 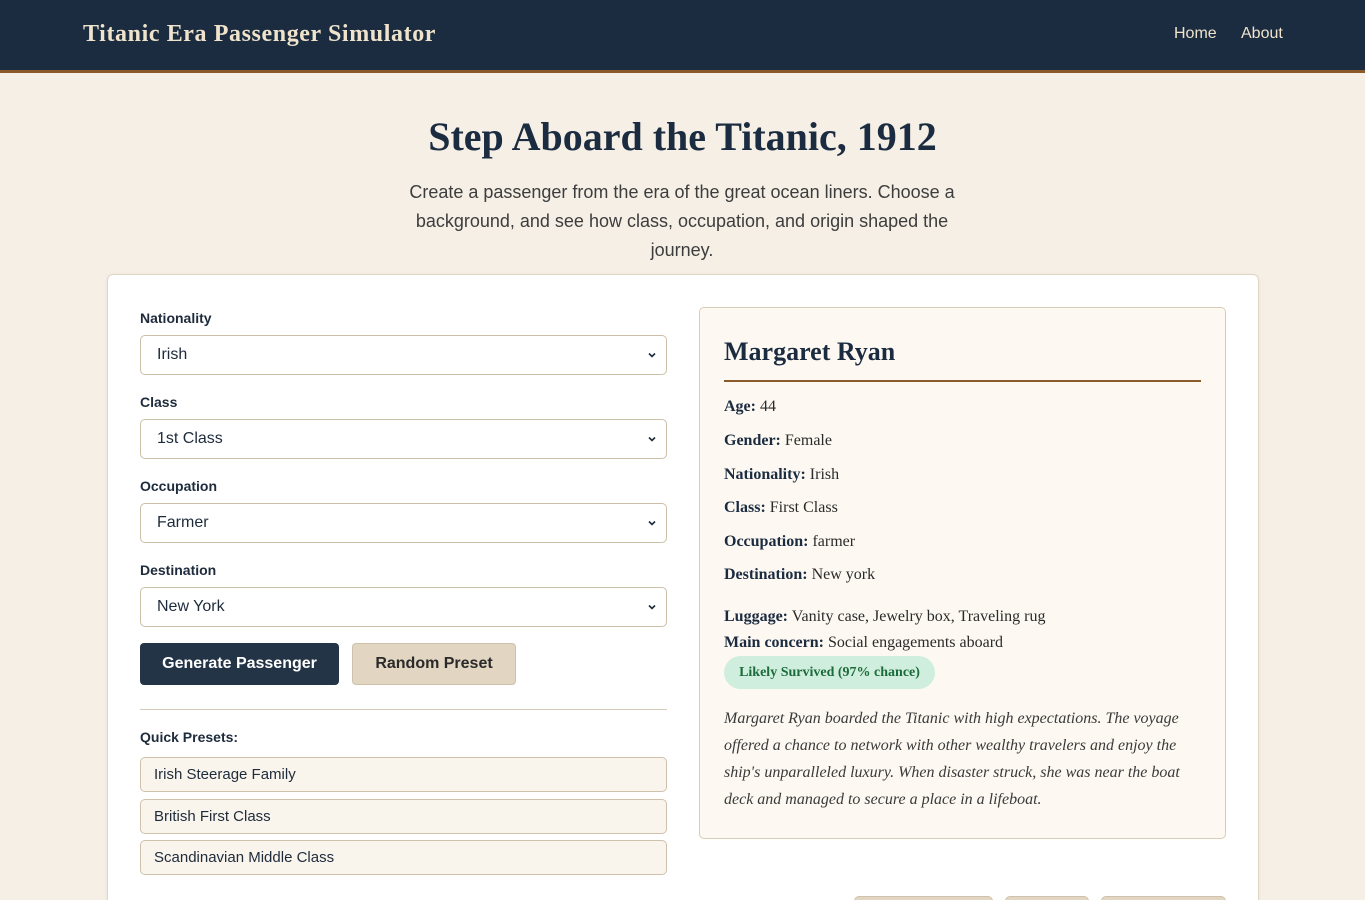 I want to click on attr-gender: Gender: Female, so click(x=778, y=441).